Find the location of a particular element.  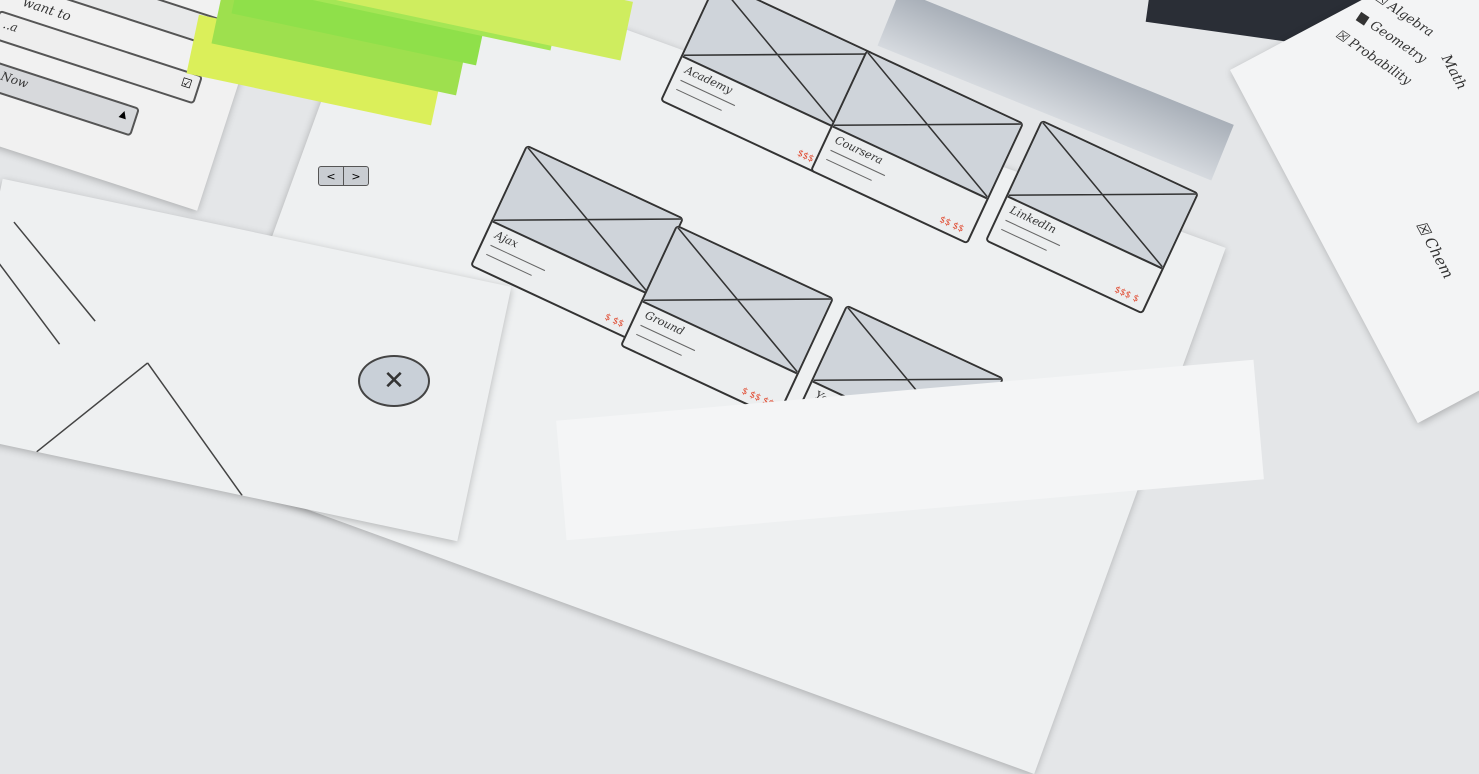

card-price: $$$ is located at coordinates (805, 156).